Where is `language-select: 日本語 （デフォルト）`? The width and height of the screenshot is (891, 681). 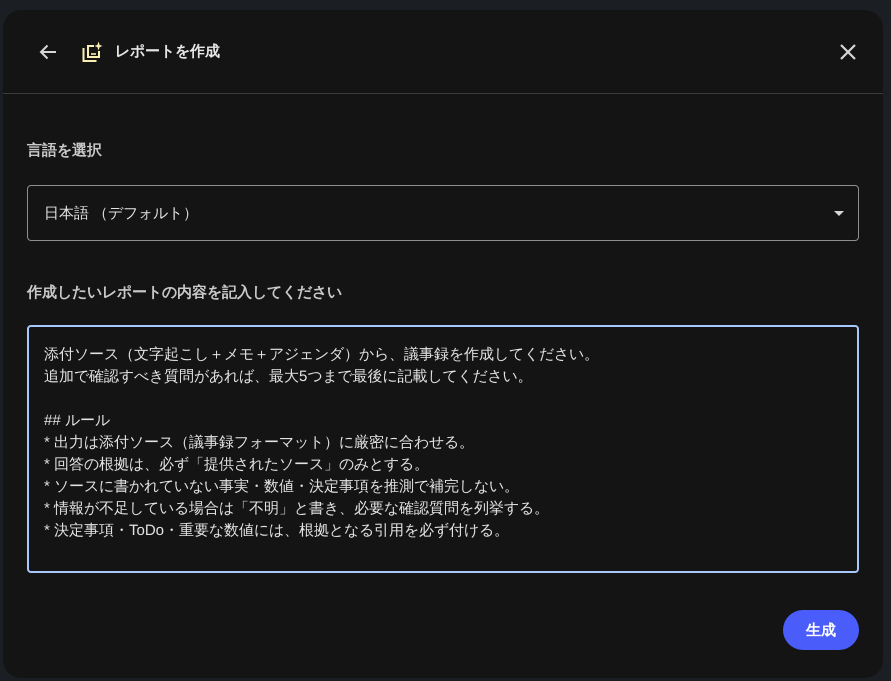
language-select: 日本語 （デフォルト） is located at coordinates (443, 213).